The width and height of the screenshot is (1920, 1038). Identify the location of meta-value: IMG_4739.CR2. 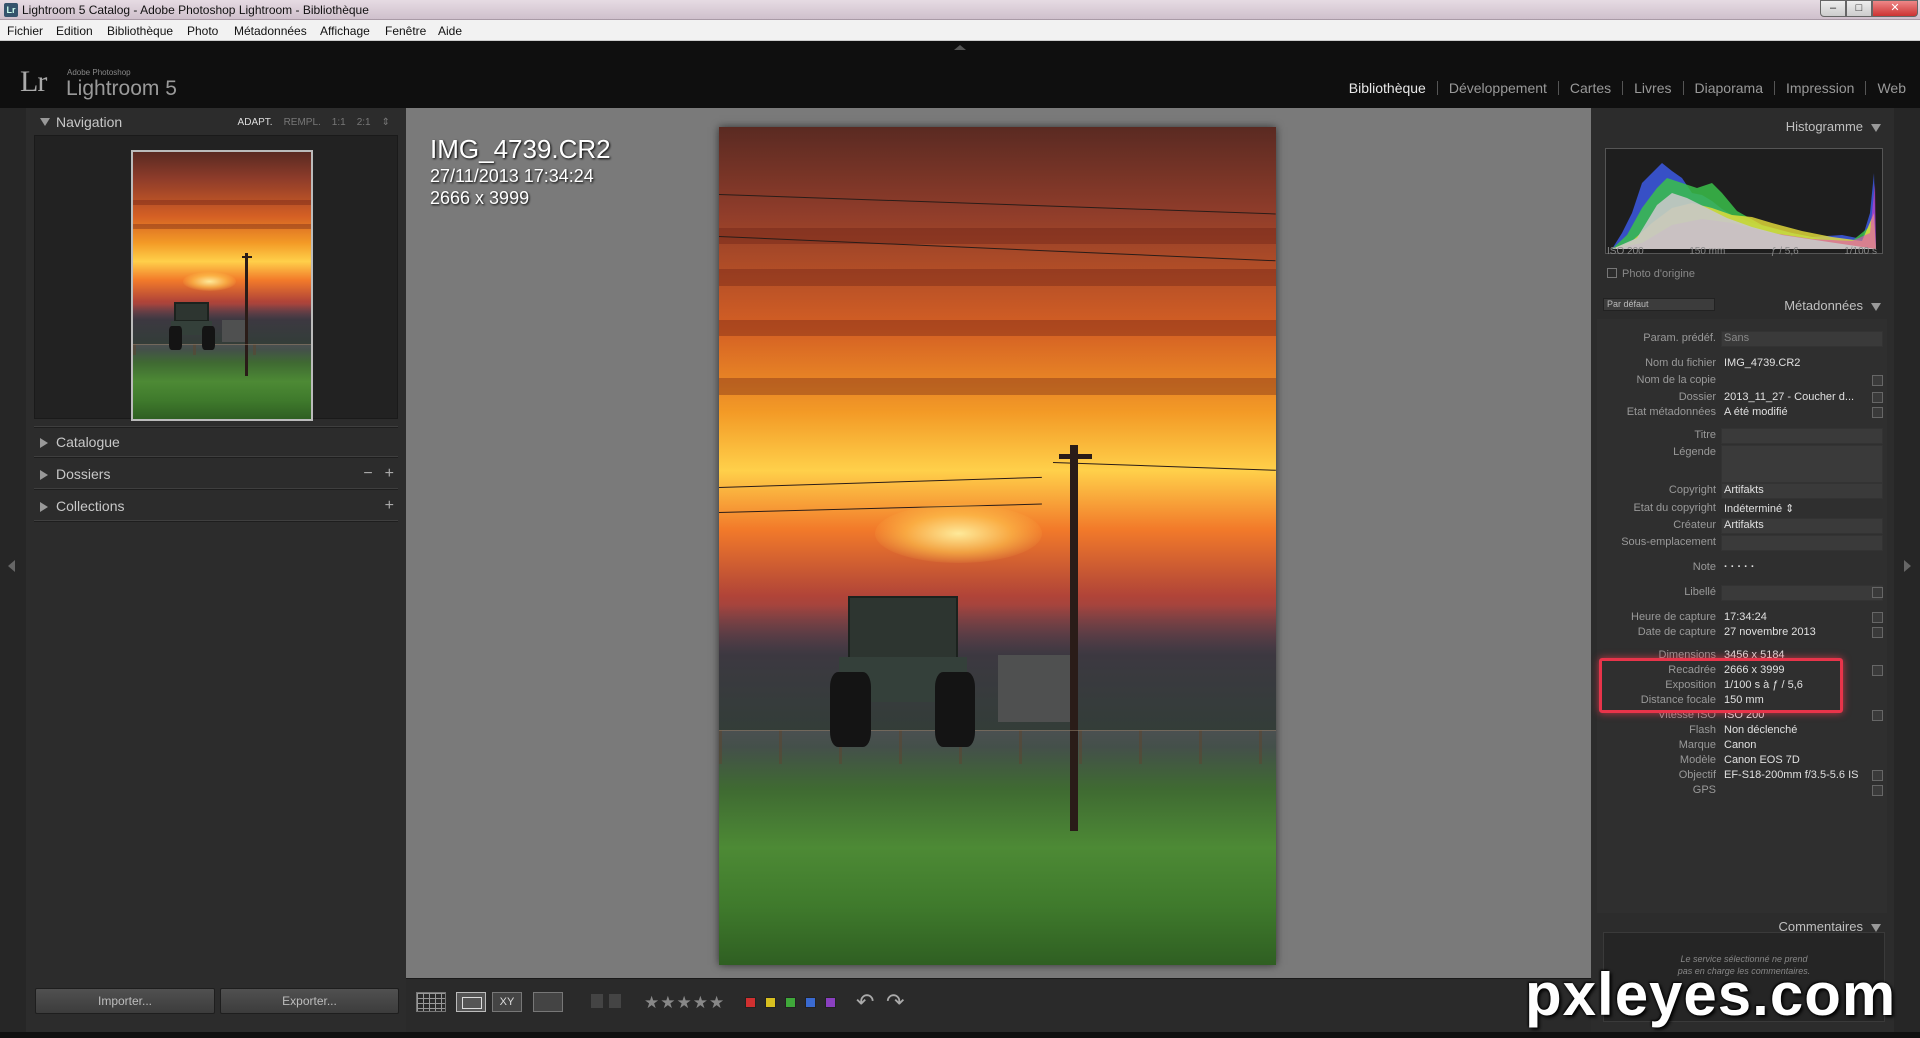
(1762, 363).